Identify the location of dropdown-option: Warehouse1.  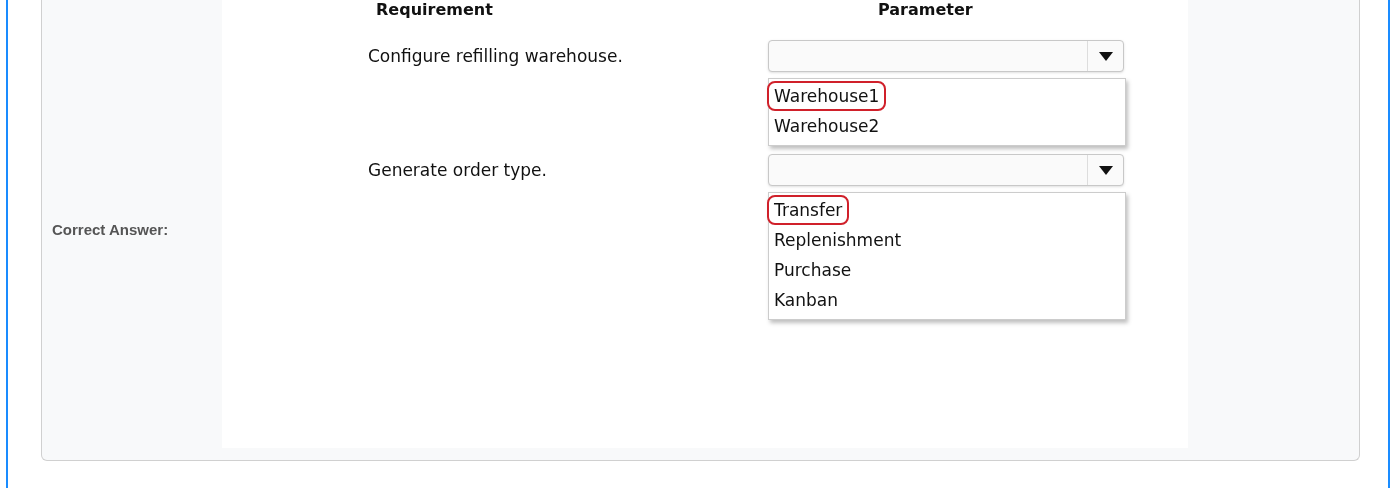
(827, 96).